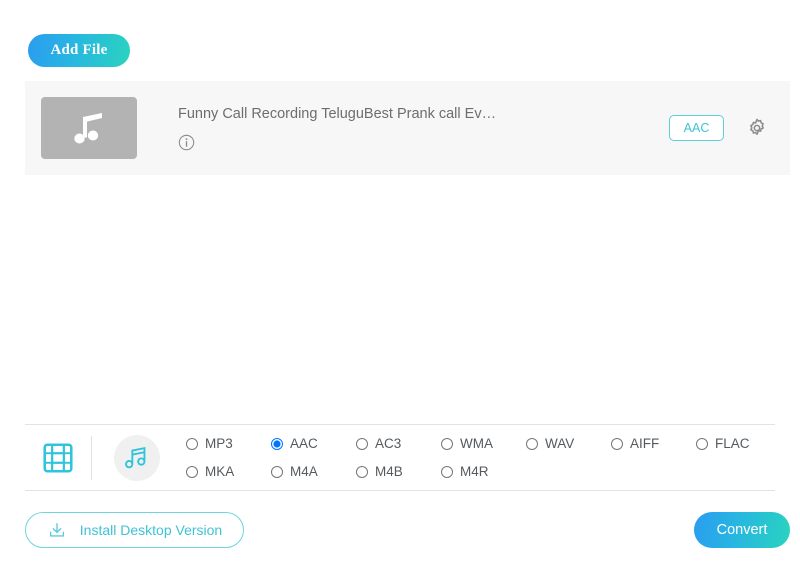 The image size is (800, 562). What do you see at coordinates (277, 471) in the screenshot?
I see `format-radio-m4a` at bounding box center [277, 471].